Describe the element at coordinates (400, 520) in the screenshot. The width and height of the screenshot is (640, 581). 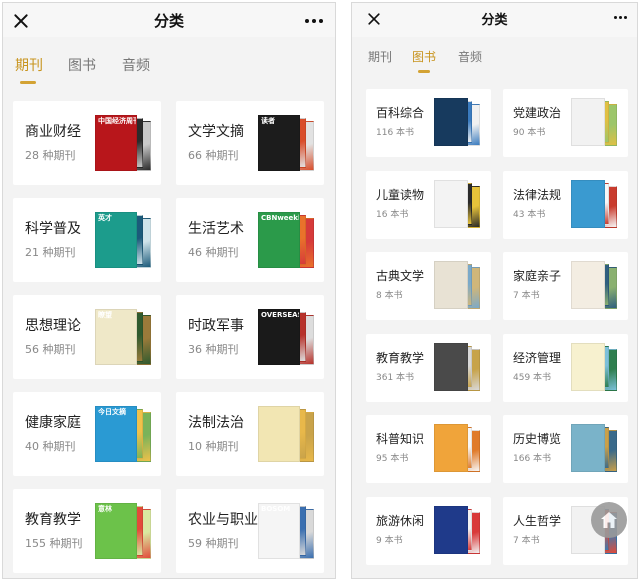
I see `category-name: 旅游休闲` at that location.